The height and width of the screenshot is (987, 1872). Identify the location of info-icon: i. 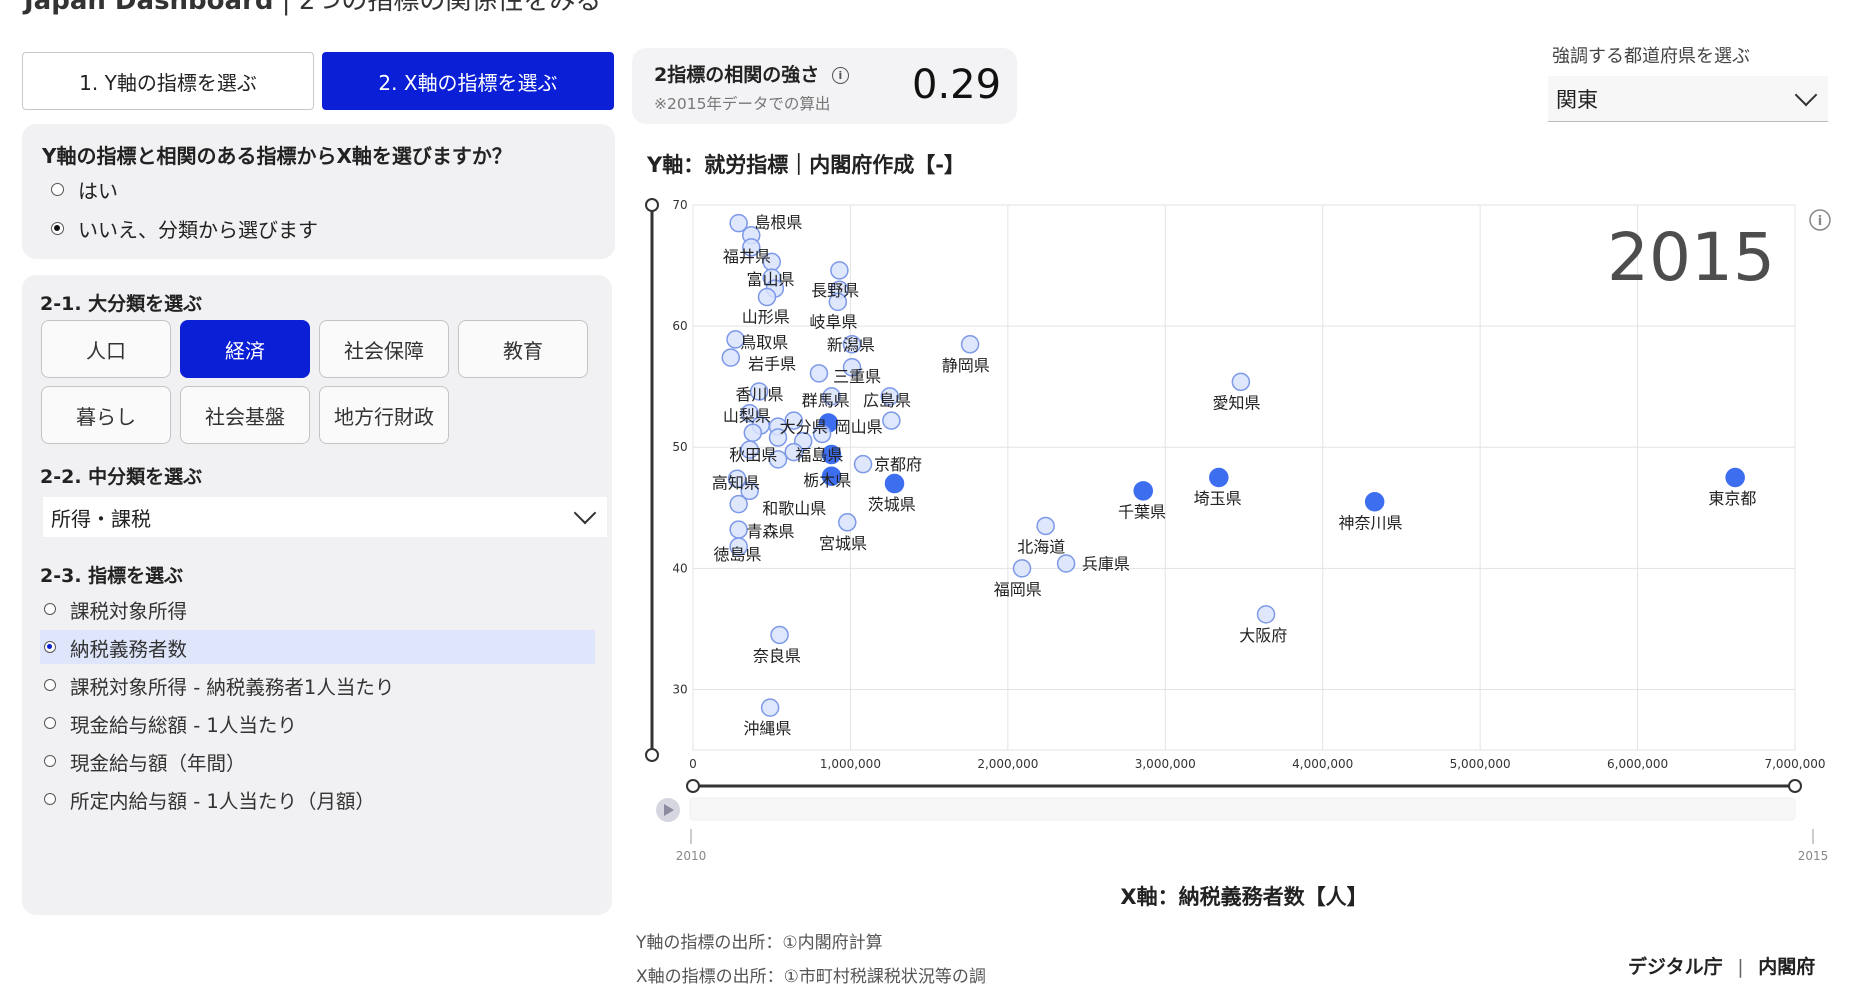
(840, 75).